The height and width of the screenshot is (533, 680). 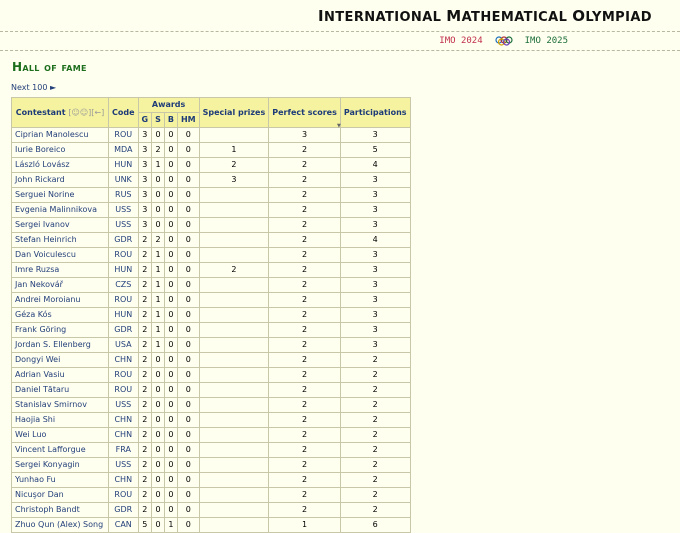 I want to click on contestant-name: Sergei Konyagin, so click(x=60, y=465).